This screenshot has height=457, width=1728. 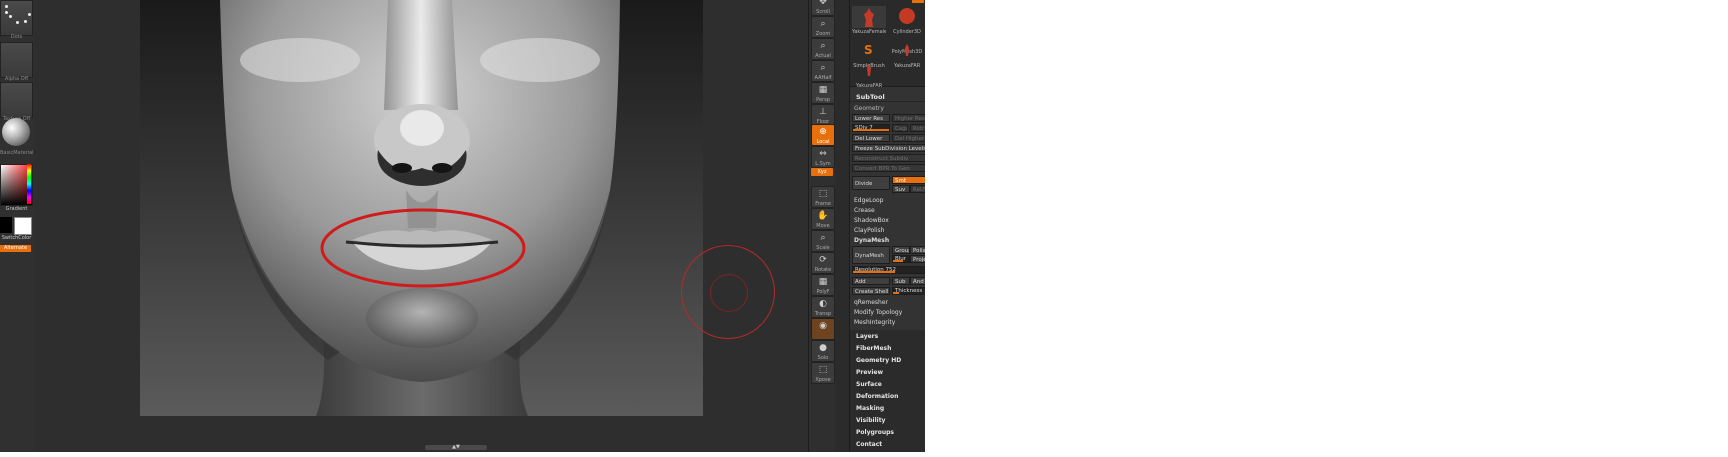 I want to click on project-toggle: Project, so click(x=917, y=259).